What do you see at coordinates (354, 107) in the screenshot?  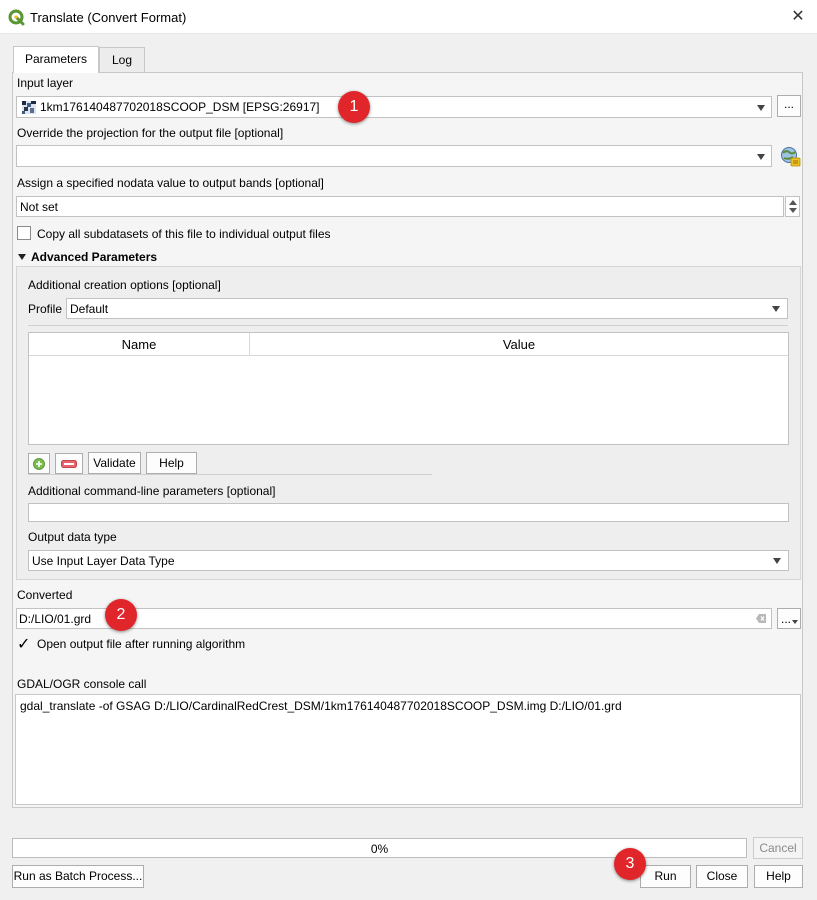 I see `annotation-badge-1: 1` at bounding box center [354, 107].